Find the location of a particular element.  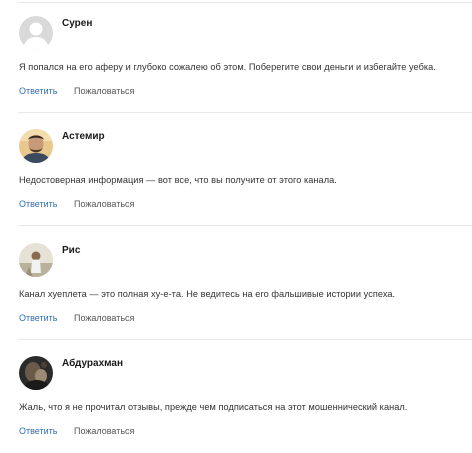

comment-author: Астемир is located at coordinates (83, 136).